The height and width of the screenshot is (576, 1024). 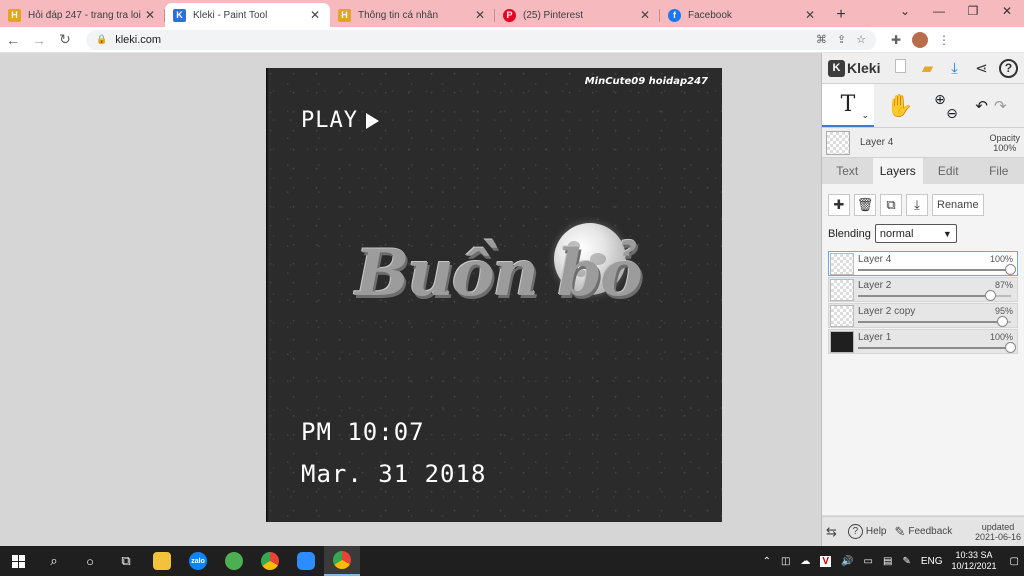 What do you see at coordinates (991, 105) in the screenshot?
I see `undo-redo-controls: ↶ ↷` at bounding box center [991, 105].